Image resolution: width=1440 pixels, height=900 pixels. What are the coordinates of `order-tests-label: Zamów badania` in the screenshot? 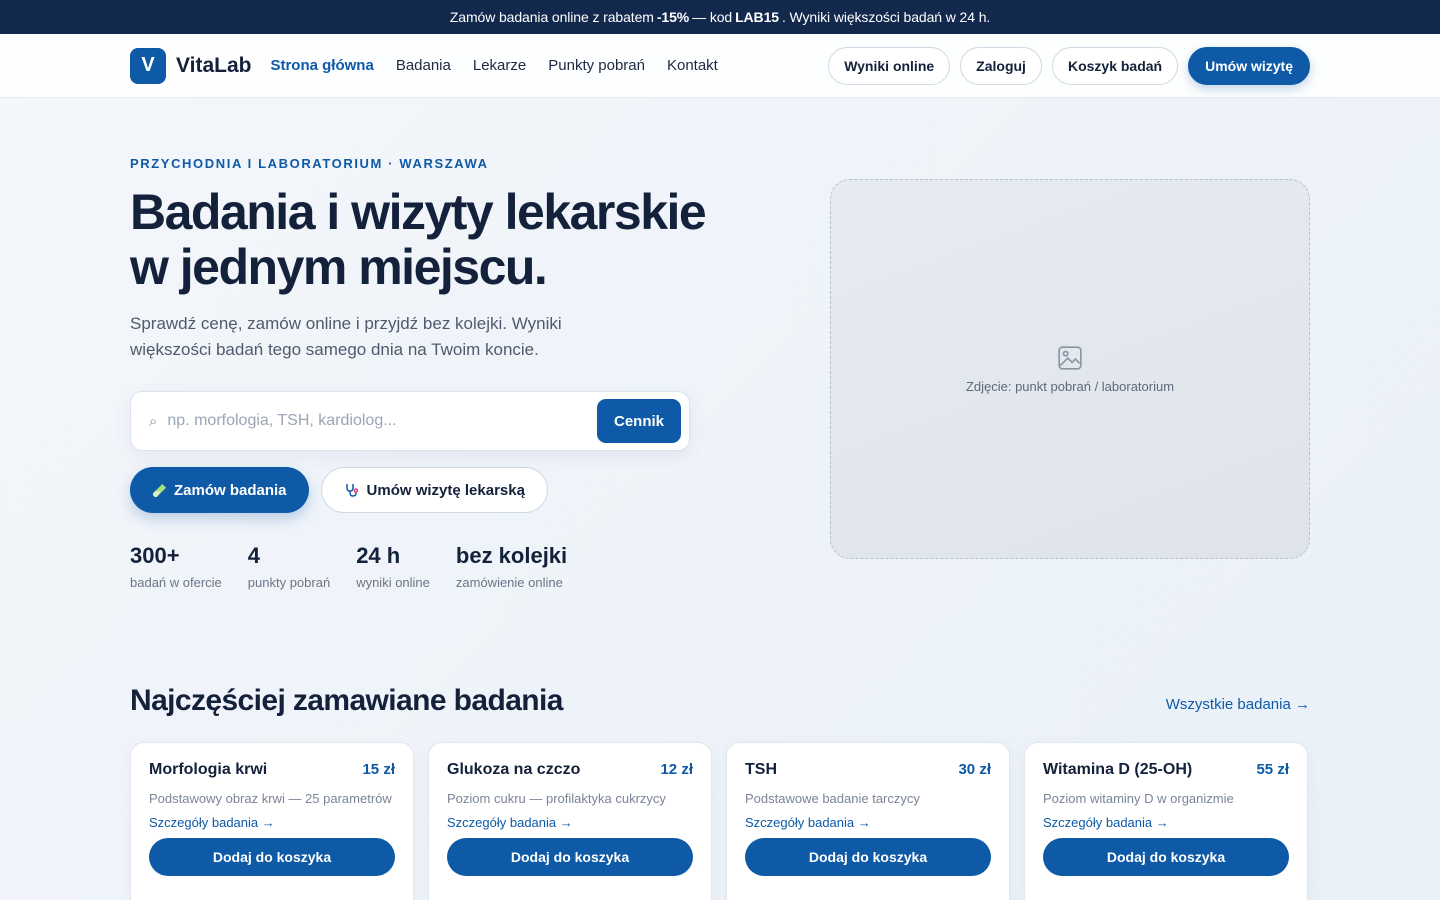 It's located at (230, 490).